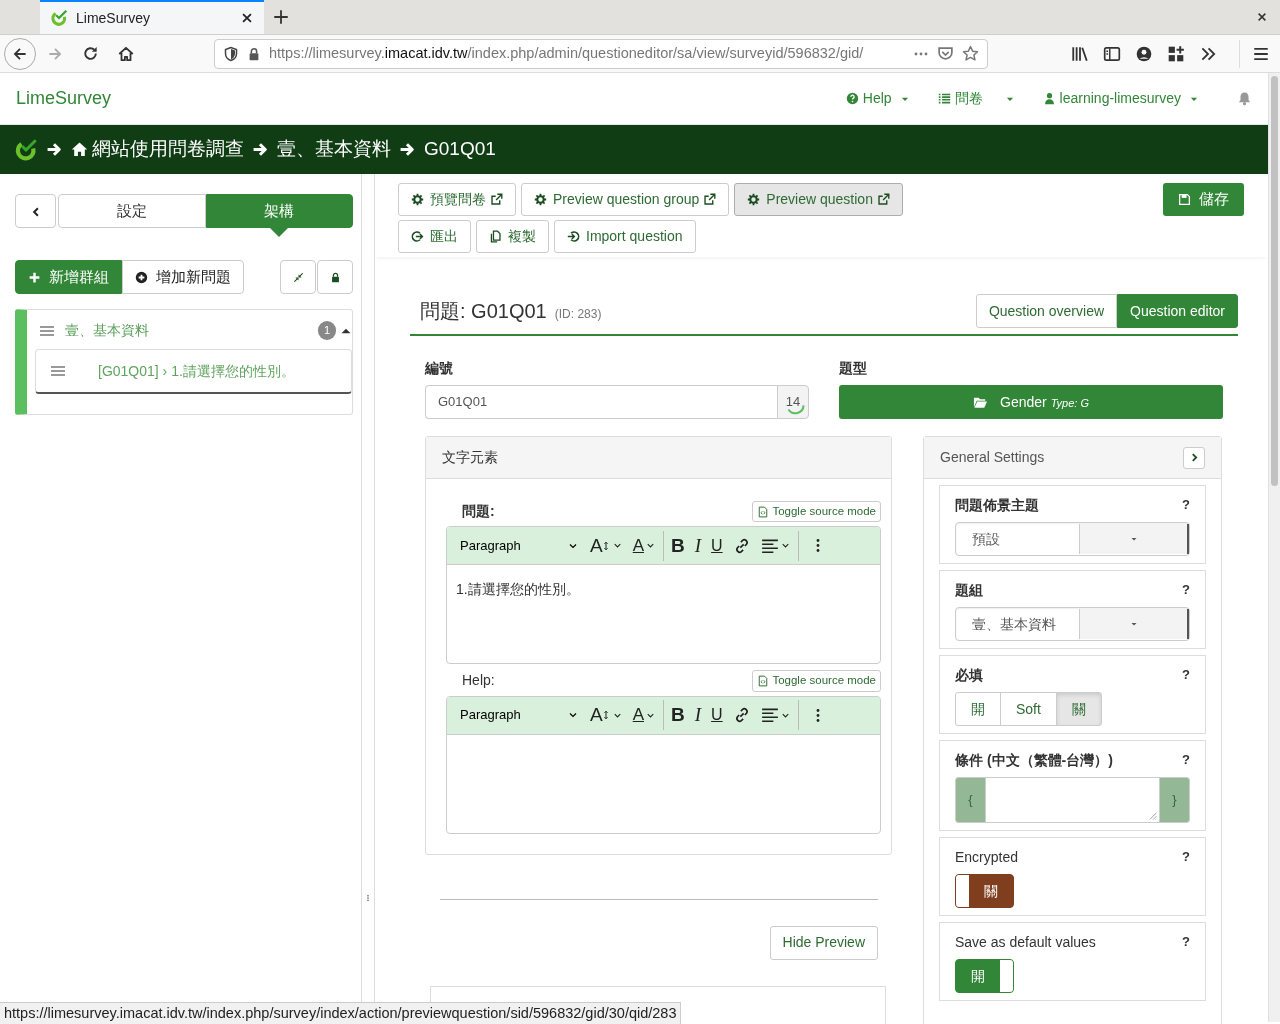 The height and width of the screenshot is (1024, 1280). Describe the element at coordinates (460, 149) in the screenshot. I see `breadcrumb-link: G01Q01` at that location.